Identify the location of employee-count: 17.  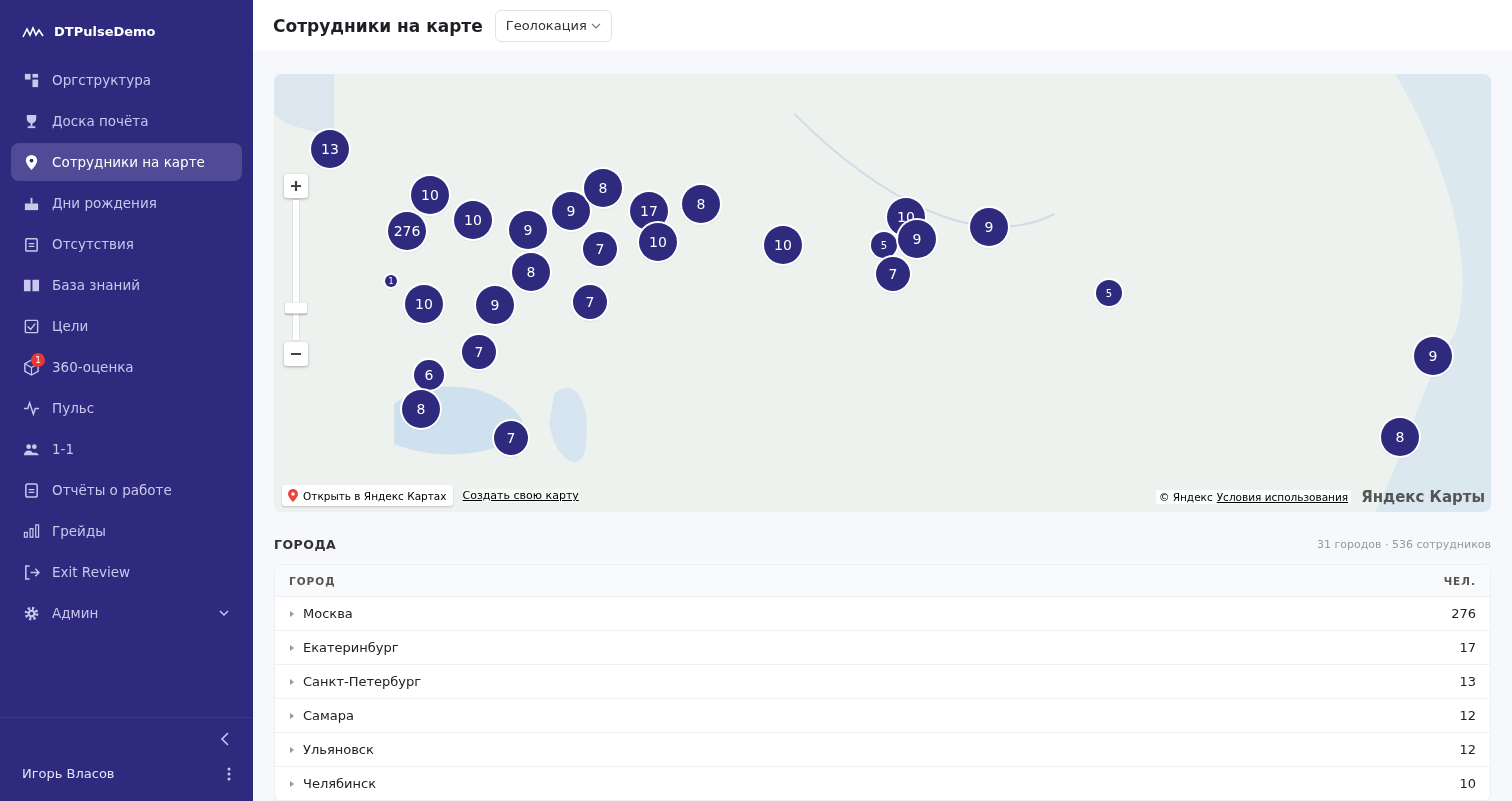
(1467, 647).